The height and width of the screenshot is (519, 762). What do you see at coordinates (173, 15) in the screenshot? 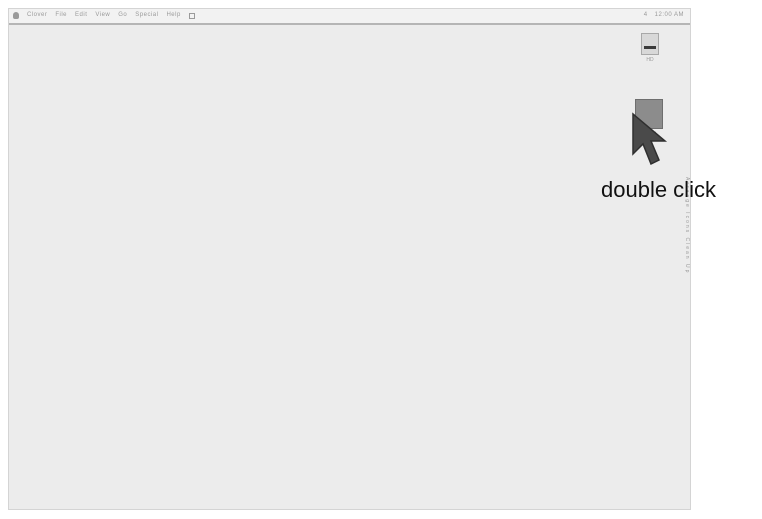
I see `menu-help: Help` at bounding box center [173, 15].